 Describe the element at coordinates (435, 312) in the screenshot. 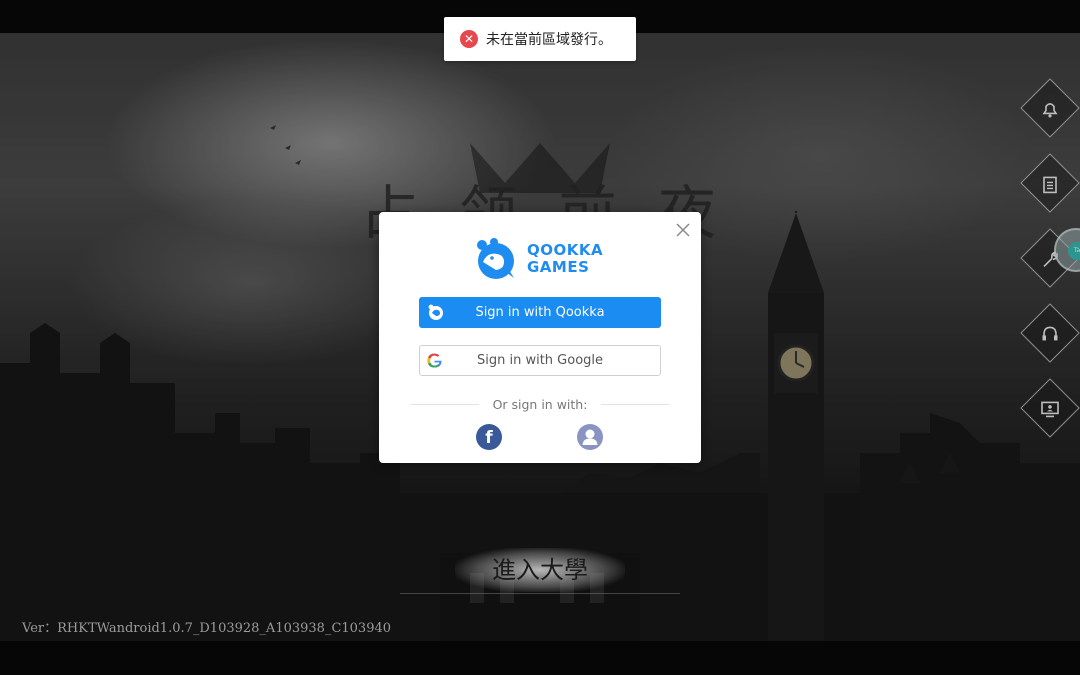

I see `qookka-icon` at that location.